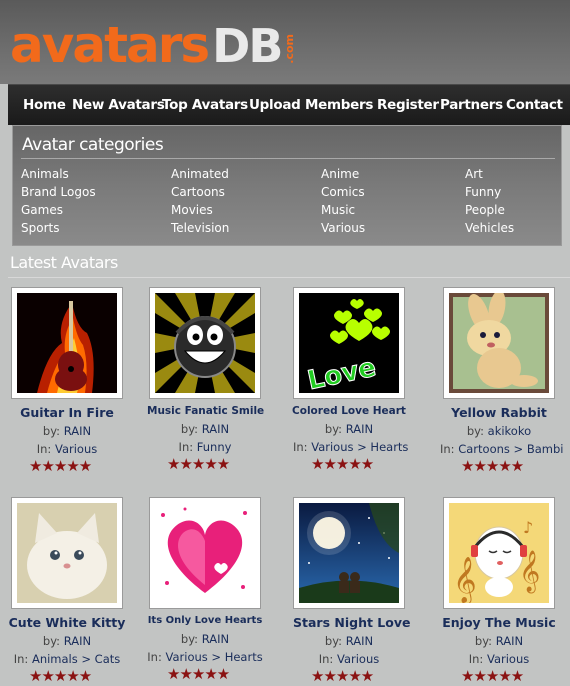  I want to click on nav-home: Home, so click(44, 105).